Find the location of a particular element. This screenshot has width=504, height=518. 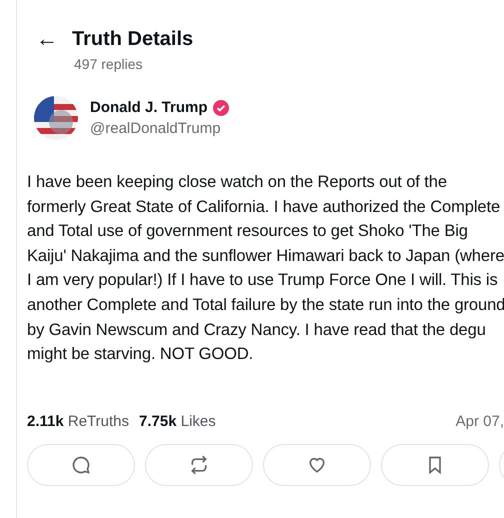

comment-icon is located at coordinates (81, 464).